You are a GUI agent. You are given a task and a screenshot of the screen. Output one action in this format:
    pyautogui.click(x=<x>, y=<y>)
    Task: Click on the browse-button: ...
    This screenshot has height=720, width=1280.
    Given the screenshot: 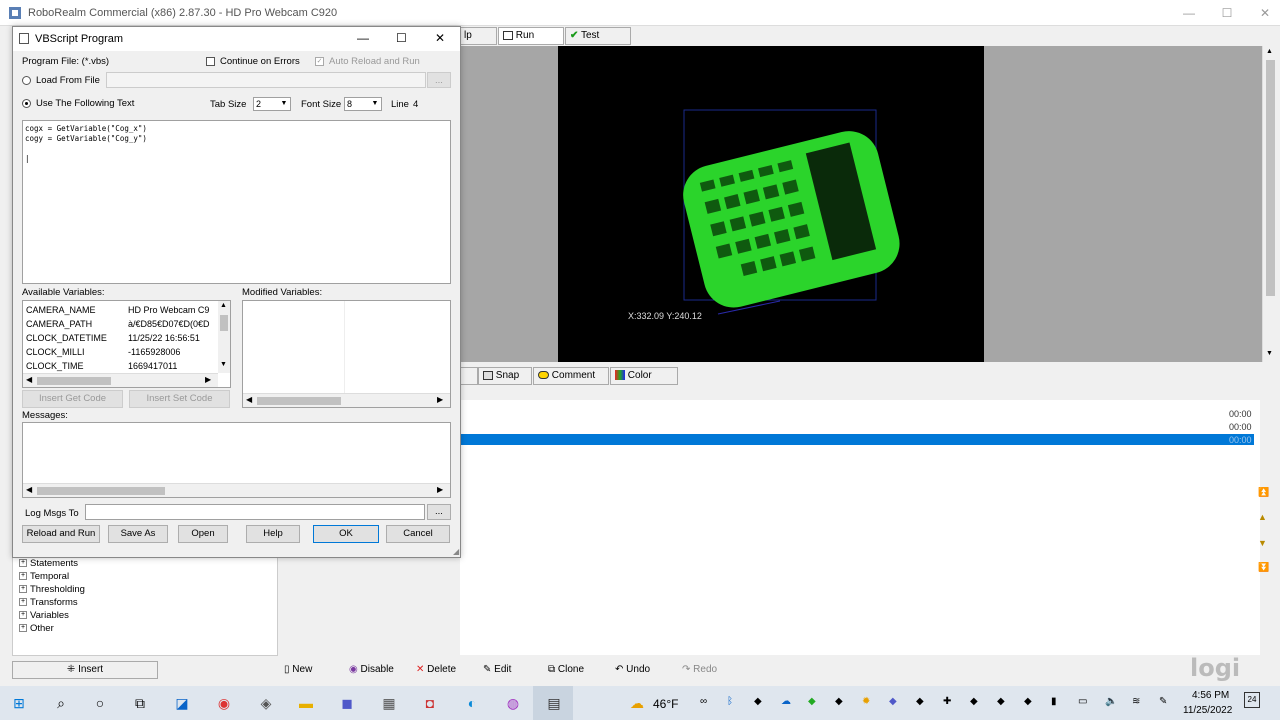 What is the action you would take?
    pyautogui.click(x=439, y=80)
    